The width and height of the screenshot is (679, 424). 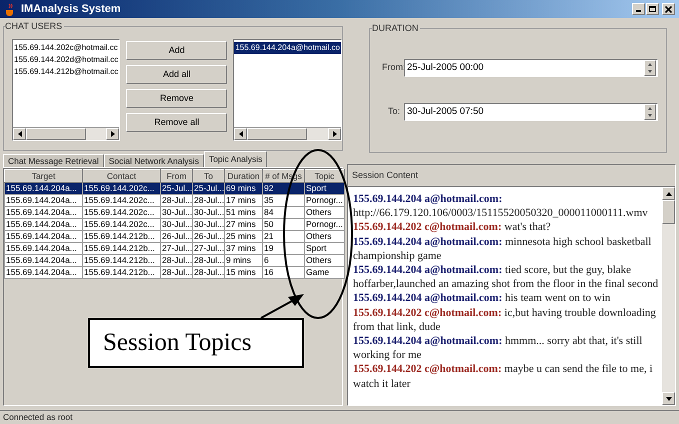 What do you see at coordinates (53, 160) in the screenshot?
I see `tab: Chat Message Retrieval` at bounding box center [53, 160].